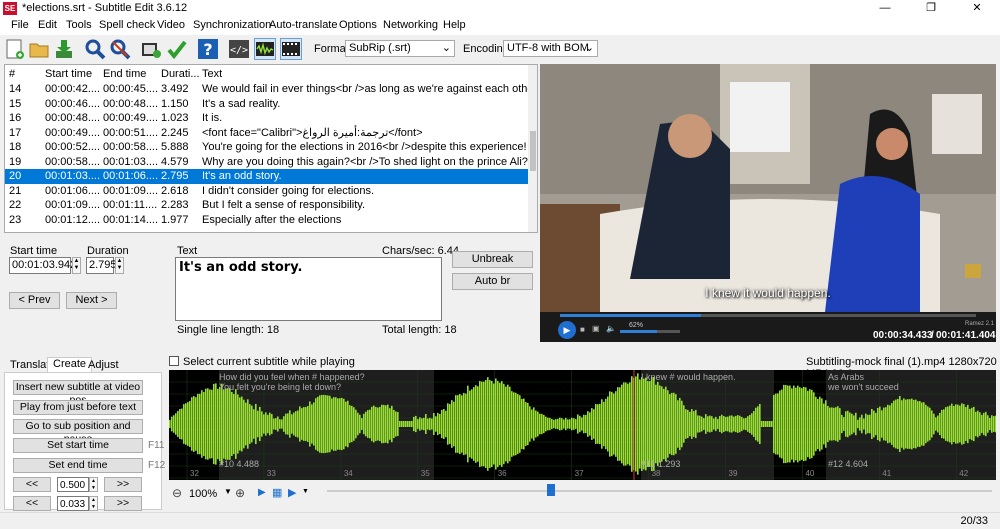  Describe the element at coordinates (262, 492) in the screenshot. I see `play-selection-icon: ▶` at that location.